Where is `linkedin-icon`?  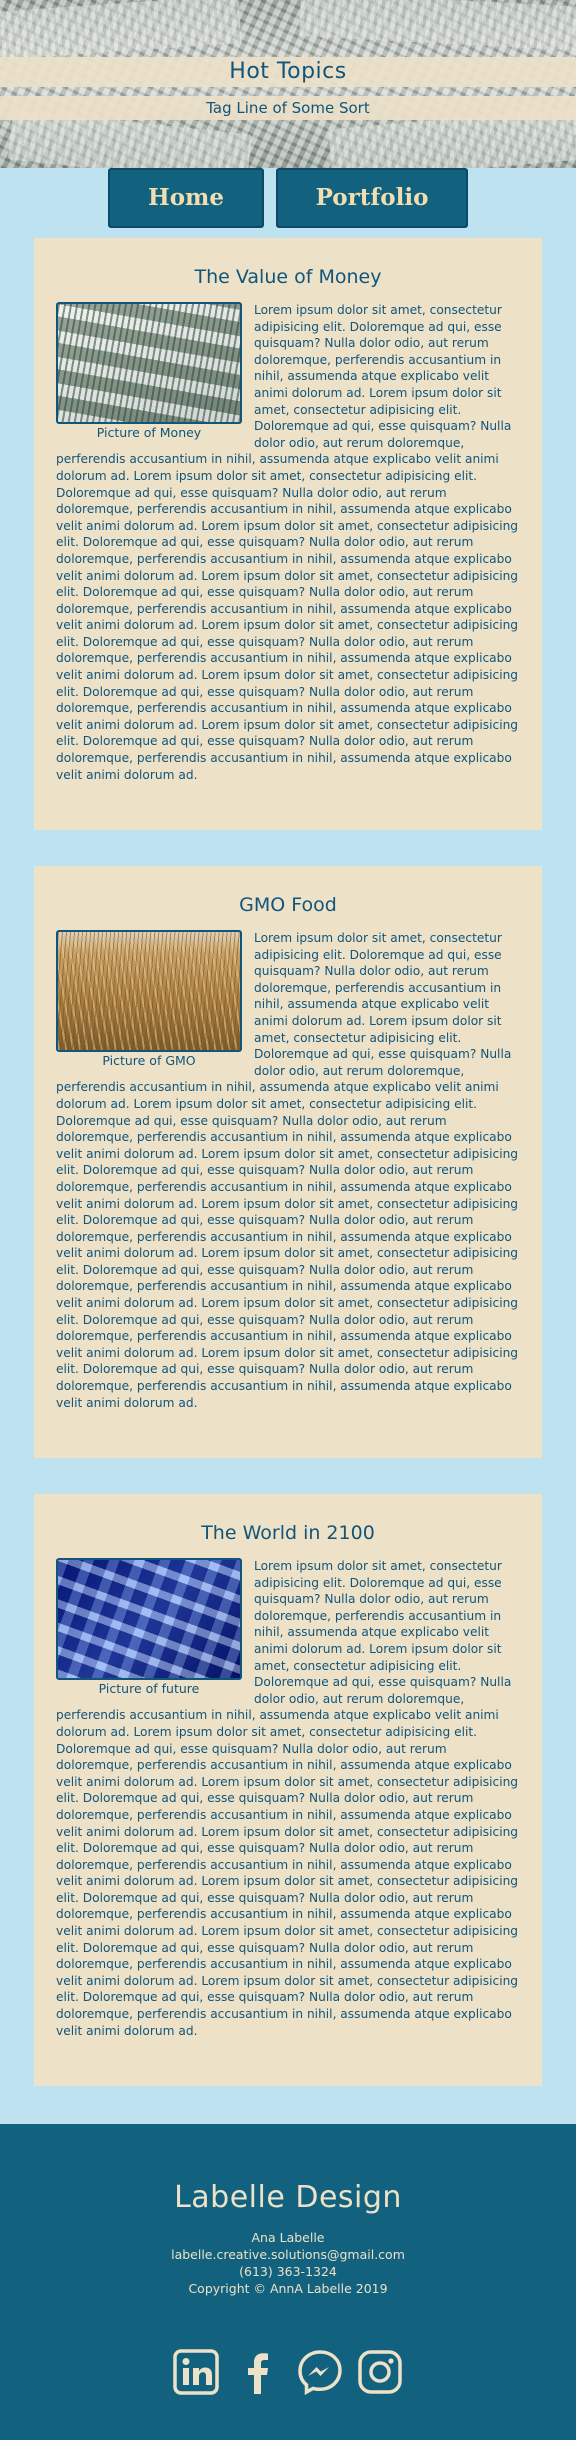 linkedin-icon is located at coordinates (196, 2372).